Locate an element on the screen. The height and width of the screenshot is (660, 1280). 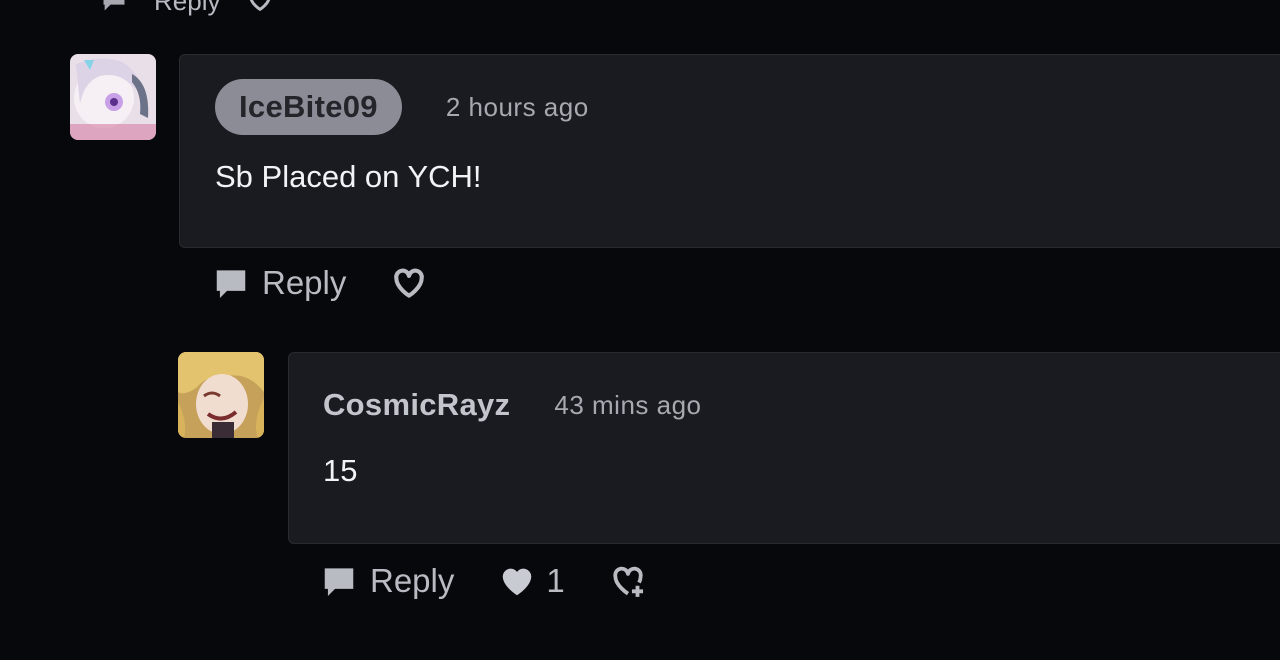
previous-like-button is located at coordinates (260, 10).